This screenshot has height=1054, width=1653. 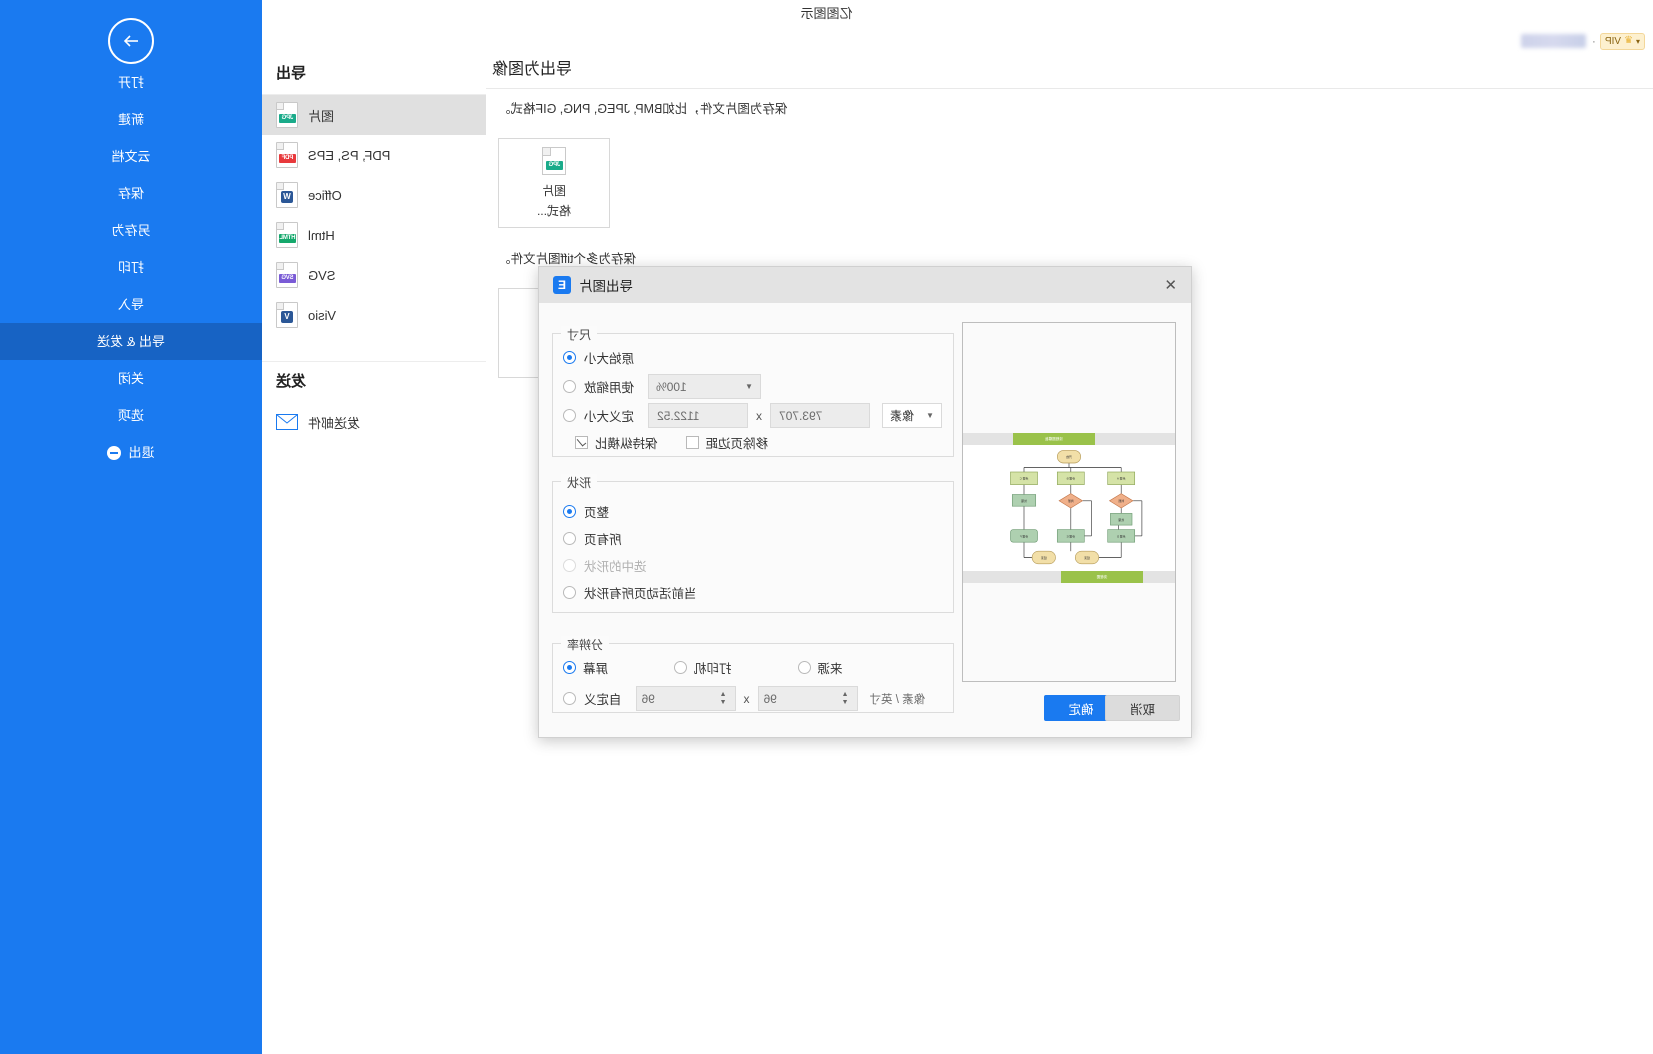 What do you see at coordinates (1044, 557) in the screenshot?
I see `svg-text: 结束` at bounding box center [1044, 557].